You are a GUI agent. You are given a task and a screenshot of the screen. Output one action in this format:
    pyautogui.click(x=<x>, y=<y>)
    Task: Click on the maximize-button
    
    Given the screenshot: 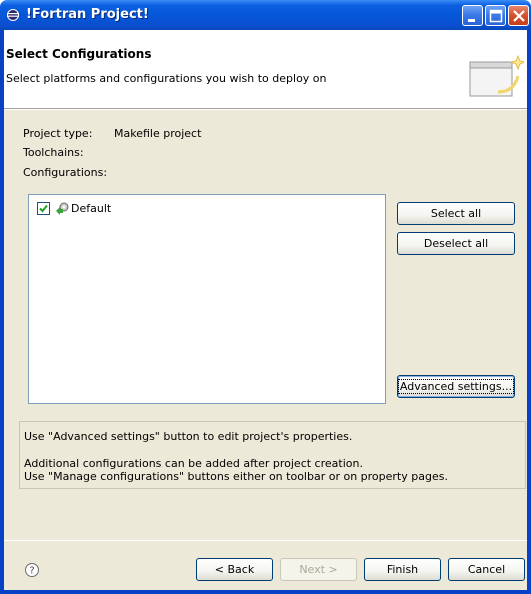 What is the action you would take?
    pyautogui.click(x=495, y=15)
    